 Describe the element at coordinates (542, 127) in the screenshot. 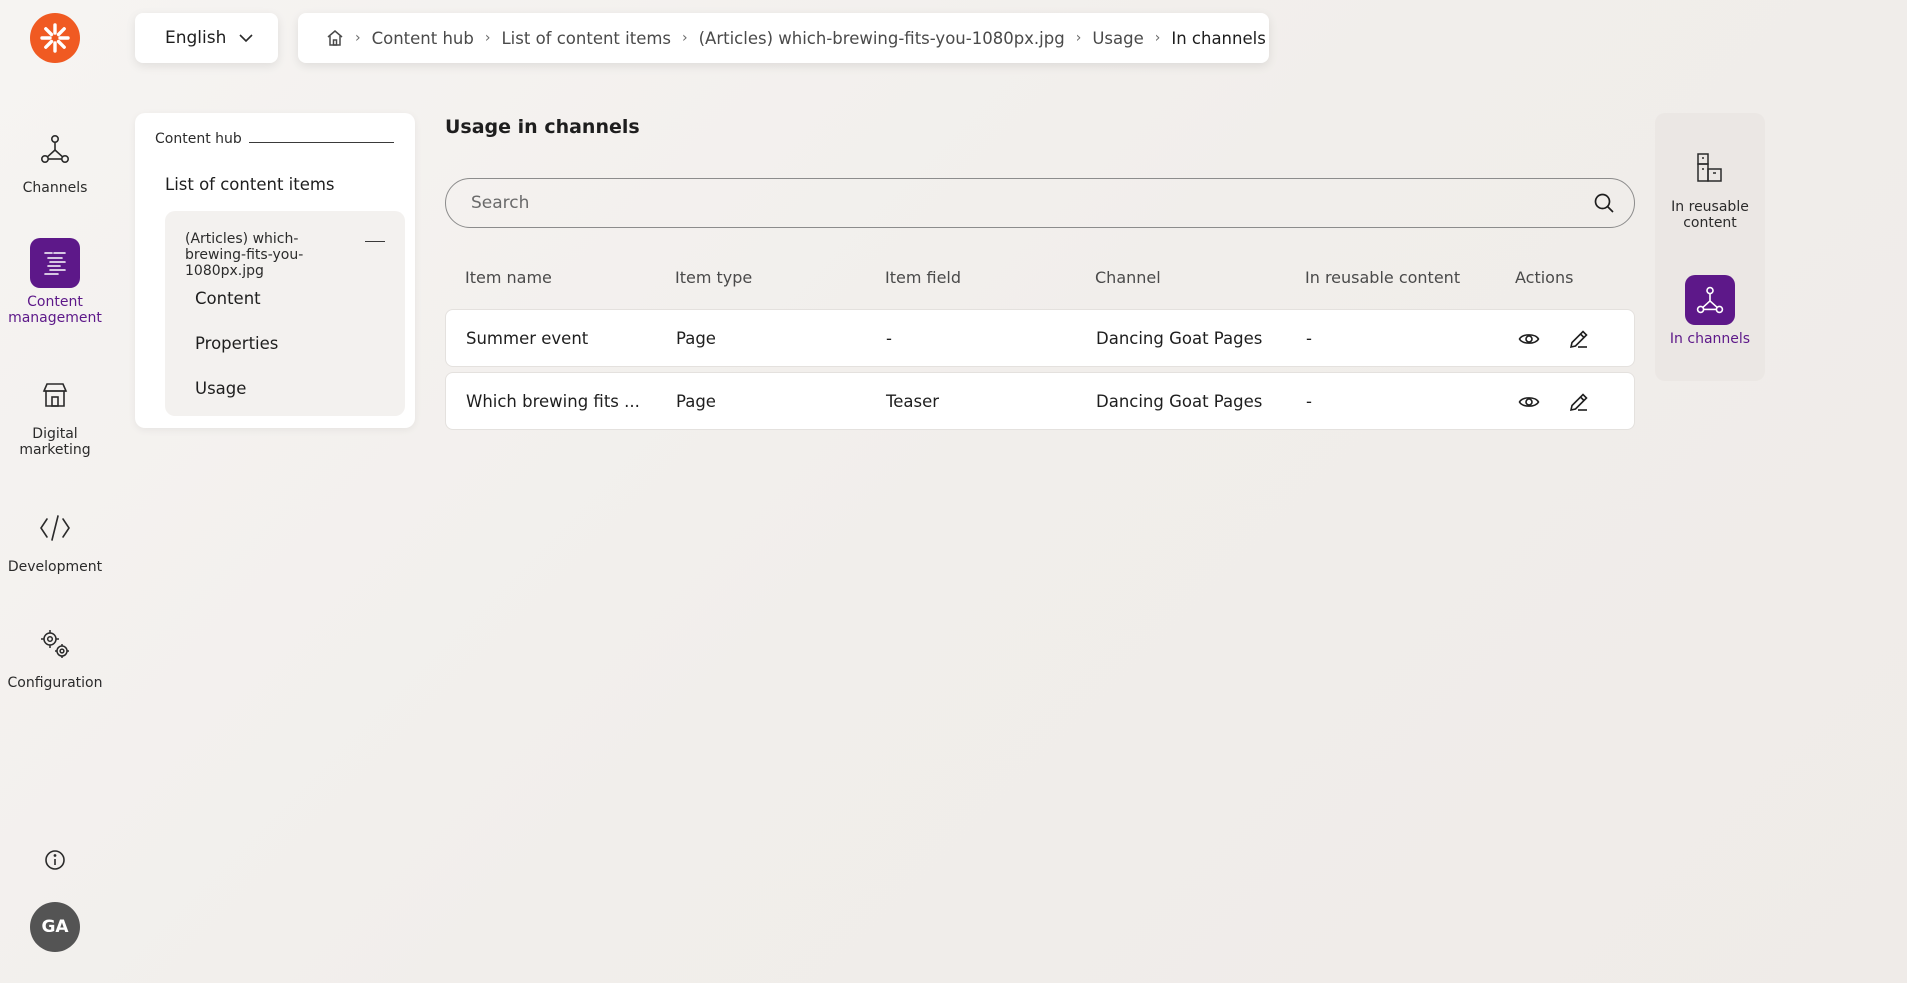

I see `page-title: Usage in channels` at that location.